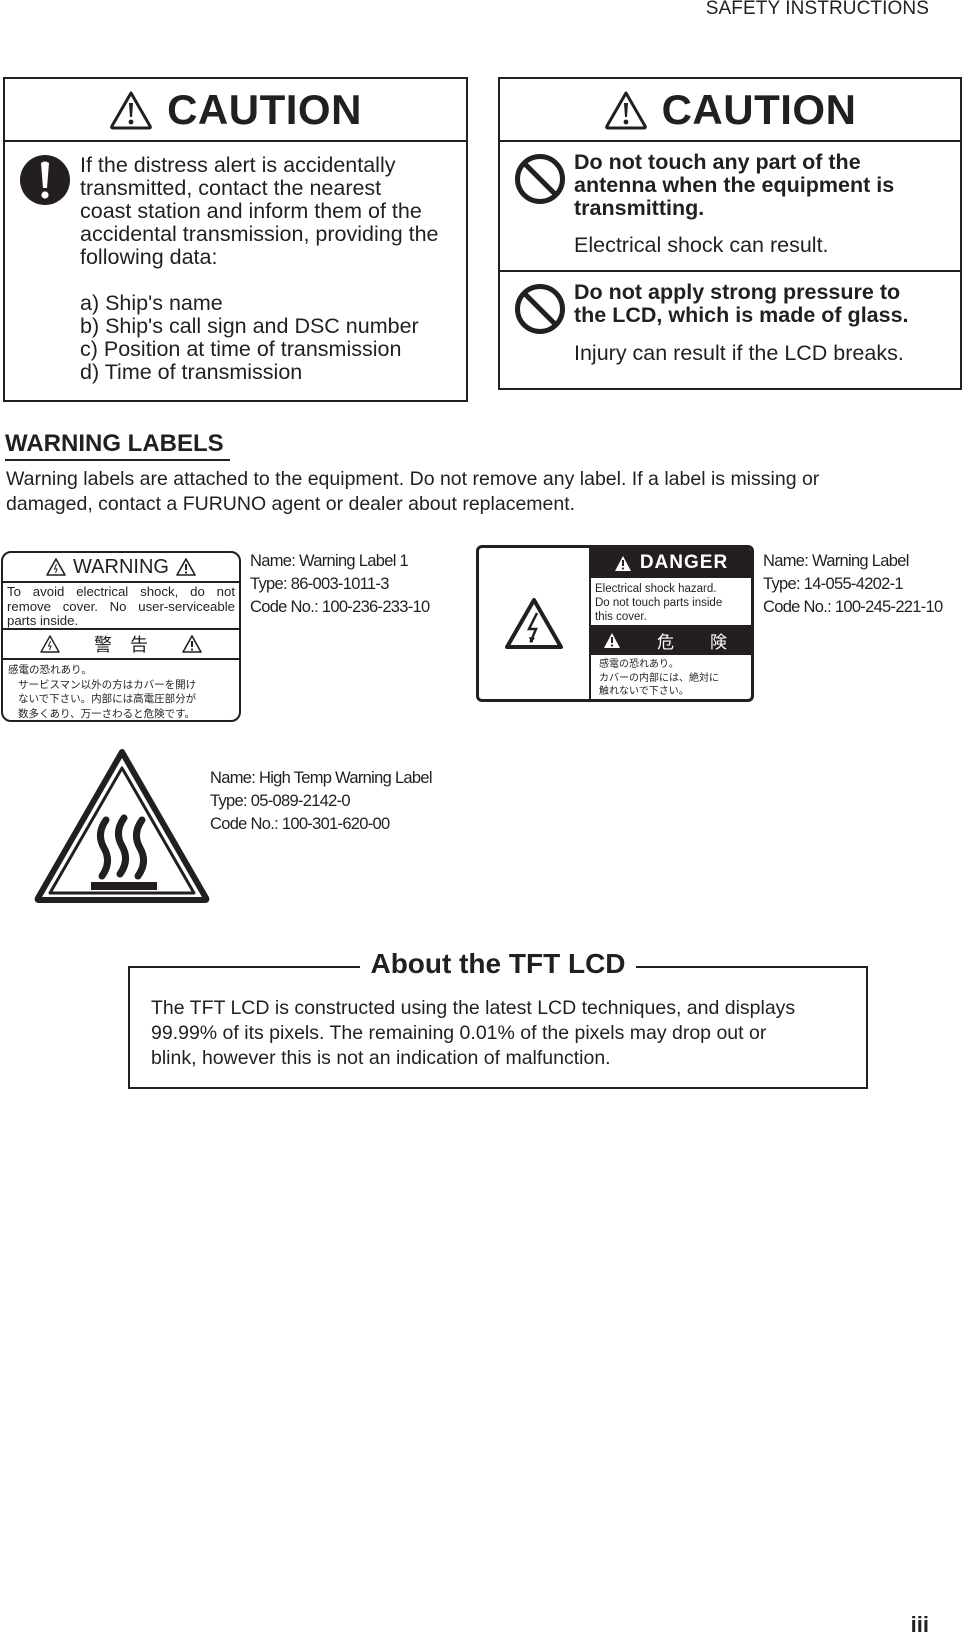 The width and height of the screenshot is (972, 1640). I want to click on text-line: following data:, so click(149, 257).